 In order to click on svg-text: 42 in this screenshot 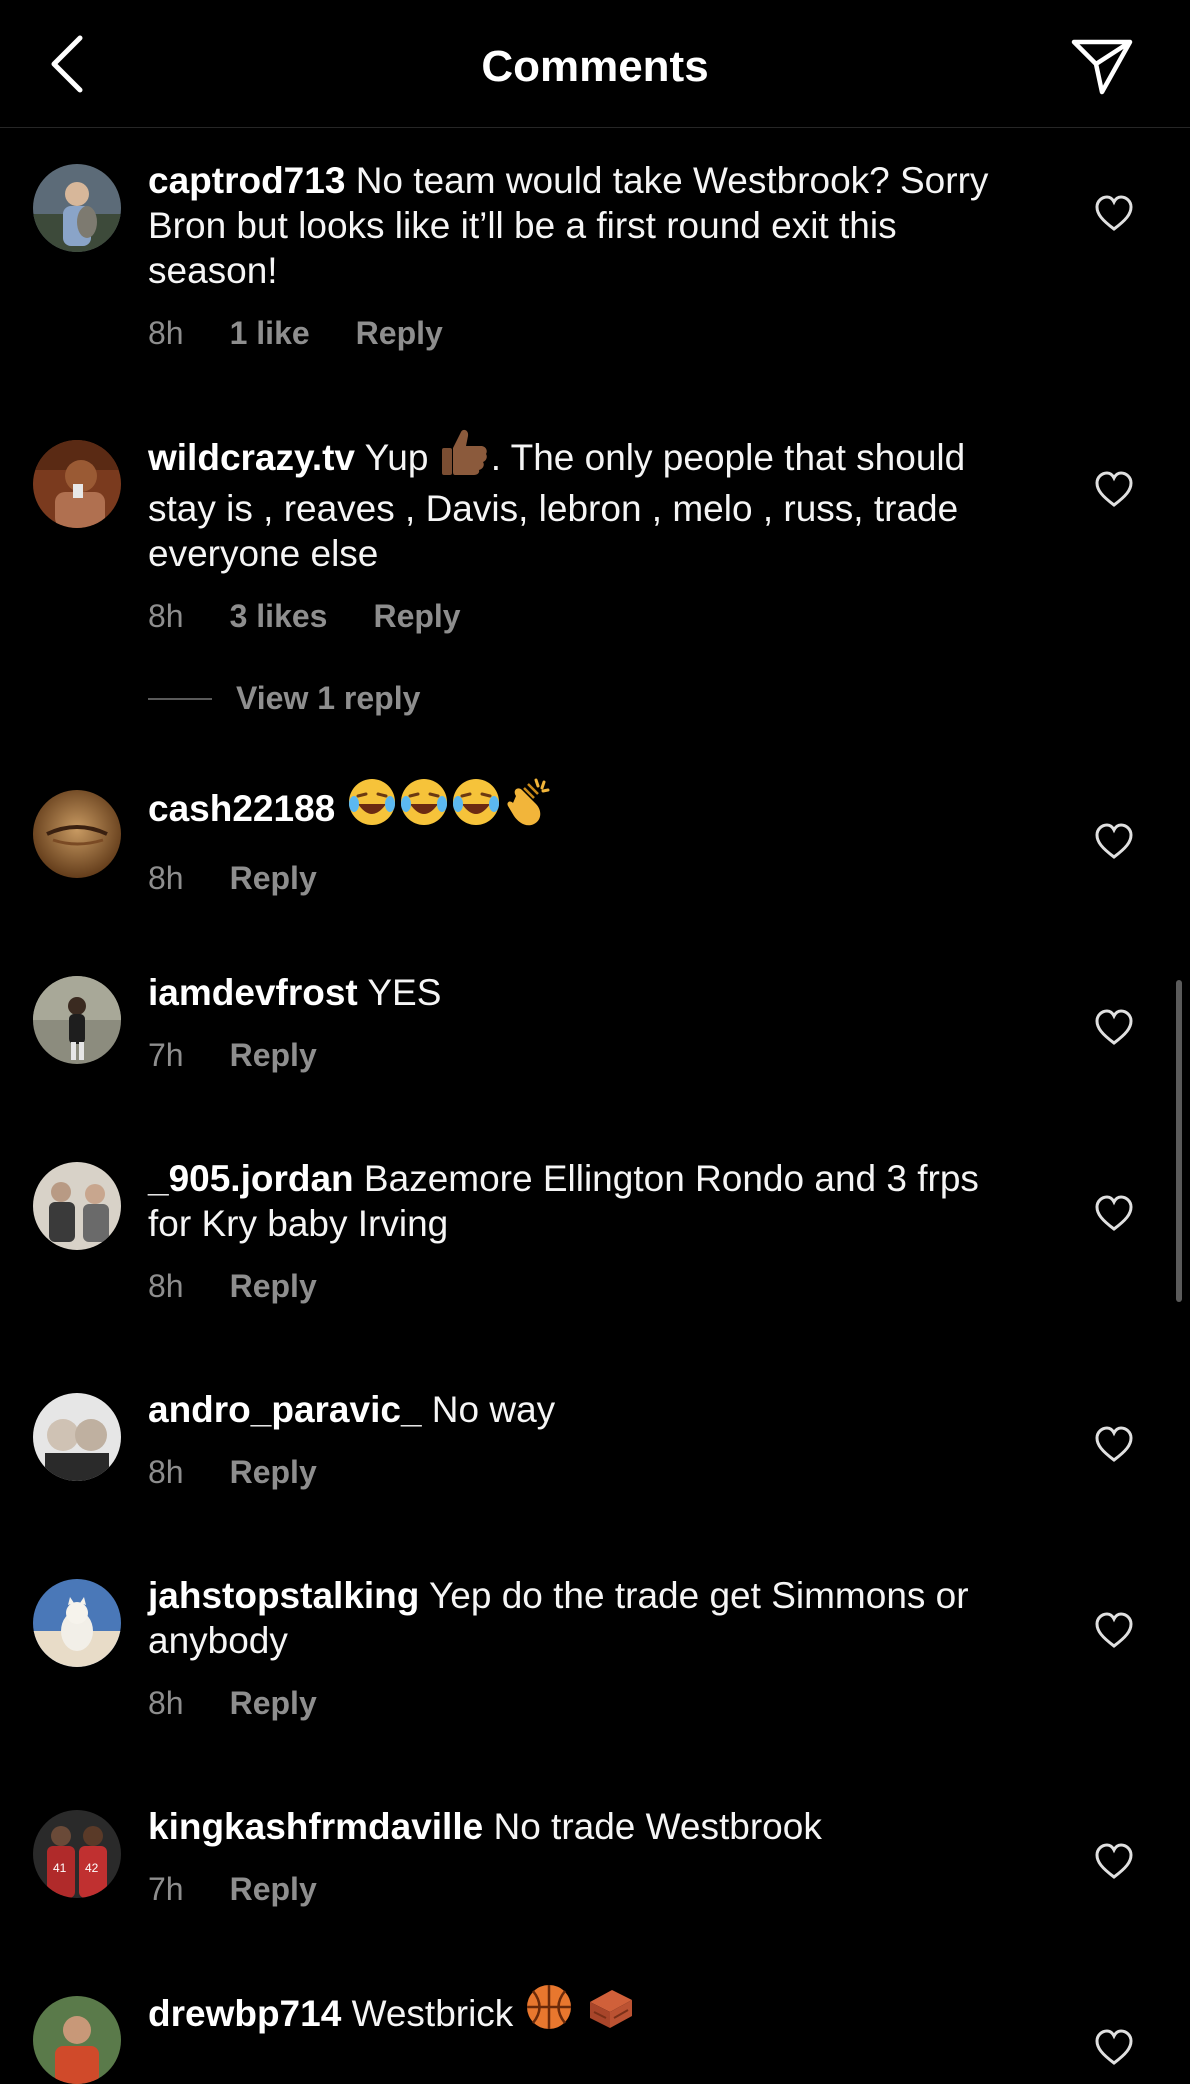, I will do `click(92, 1868)`.